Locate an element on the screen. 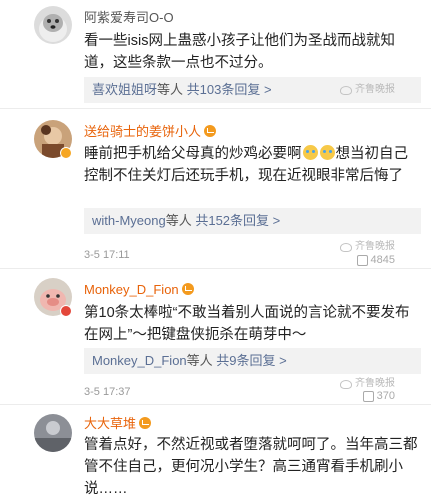  username-row: Monkey_D_Fion is located at coordinates (139, 290).